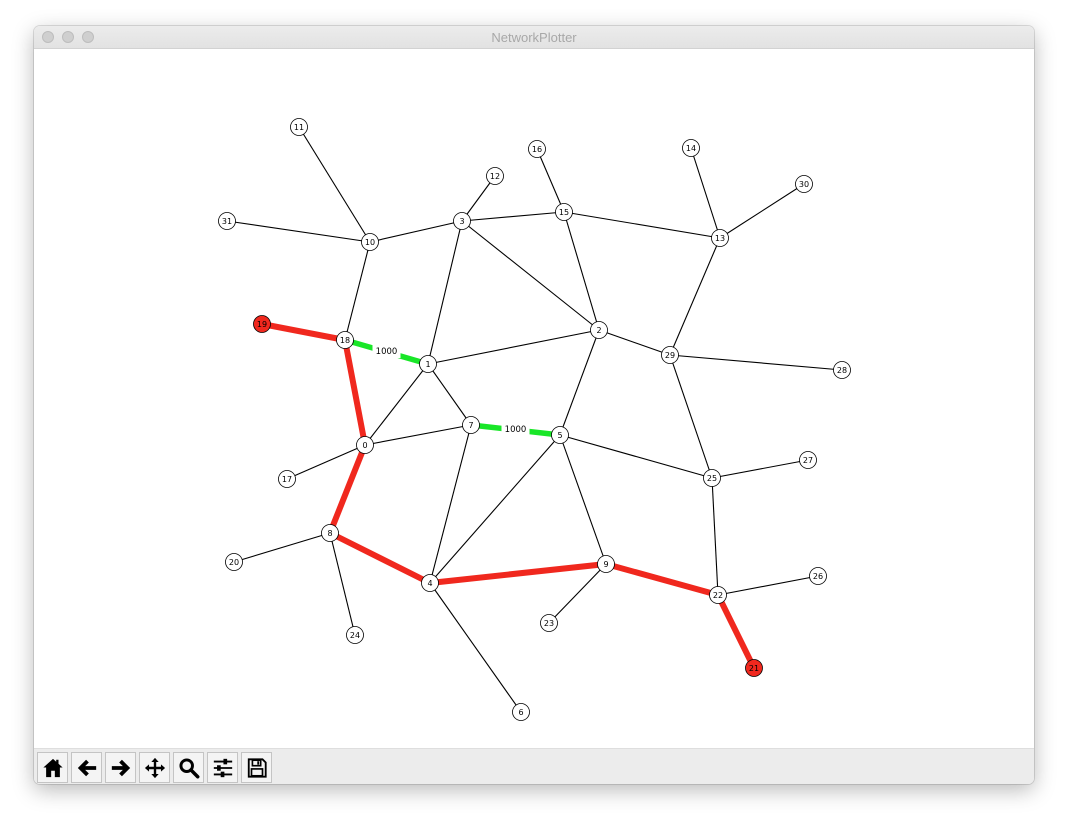 This screenshot has width=1068, height=826. I want to click on graph-node: 15, so click(564, 212).